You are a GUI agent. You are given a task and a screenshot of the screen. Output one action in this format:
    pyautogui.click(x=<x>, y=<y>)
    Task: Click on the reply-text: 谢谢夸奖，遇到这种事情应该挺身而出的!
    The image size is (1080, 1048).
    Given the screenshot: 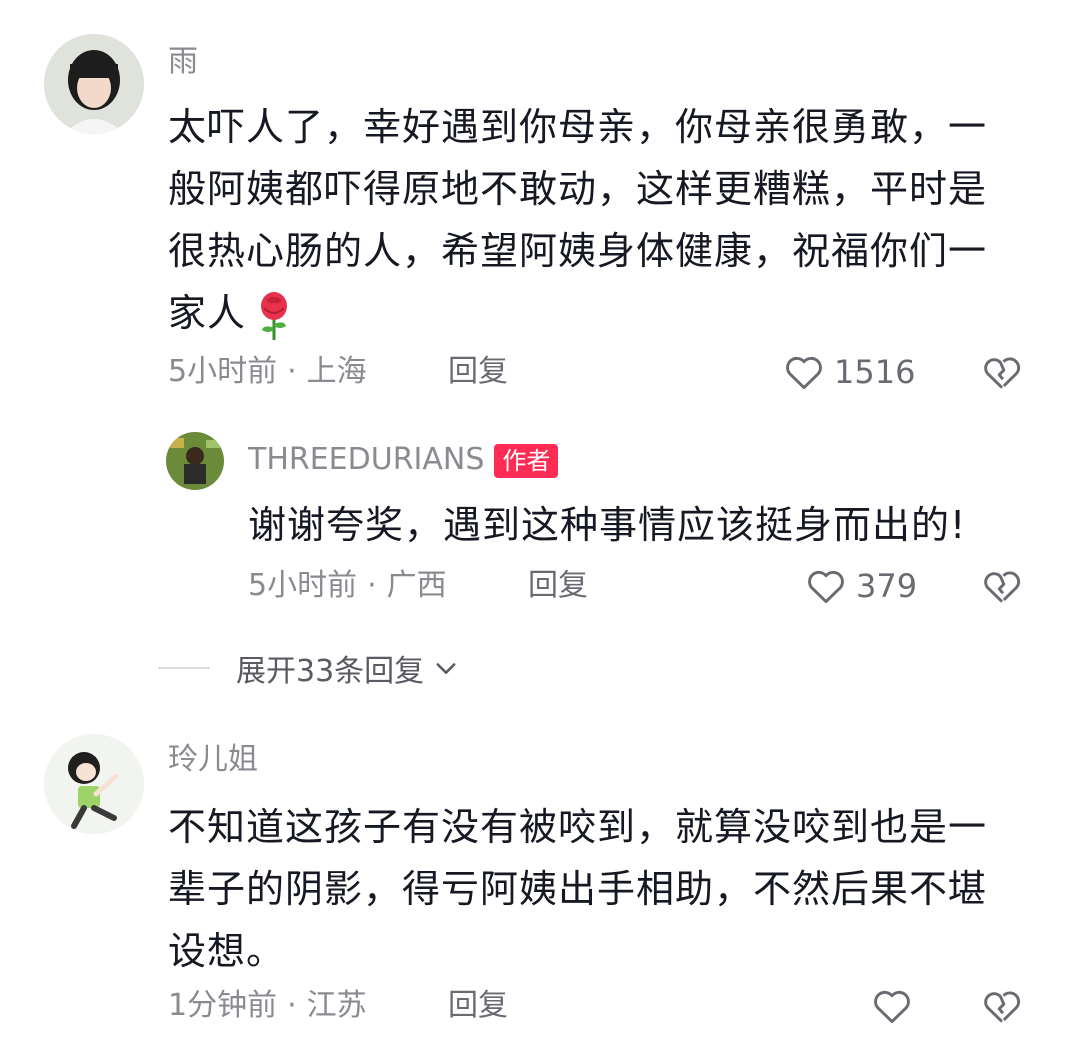 What is the action you would take?
    pyautogui.click(x=607, y=525)
    